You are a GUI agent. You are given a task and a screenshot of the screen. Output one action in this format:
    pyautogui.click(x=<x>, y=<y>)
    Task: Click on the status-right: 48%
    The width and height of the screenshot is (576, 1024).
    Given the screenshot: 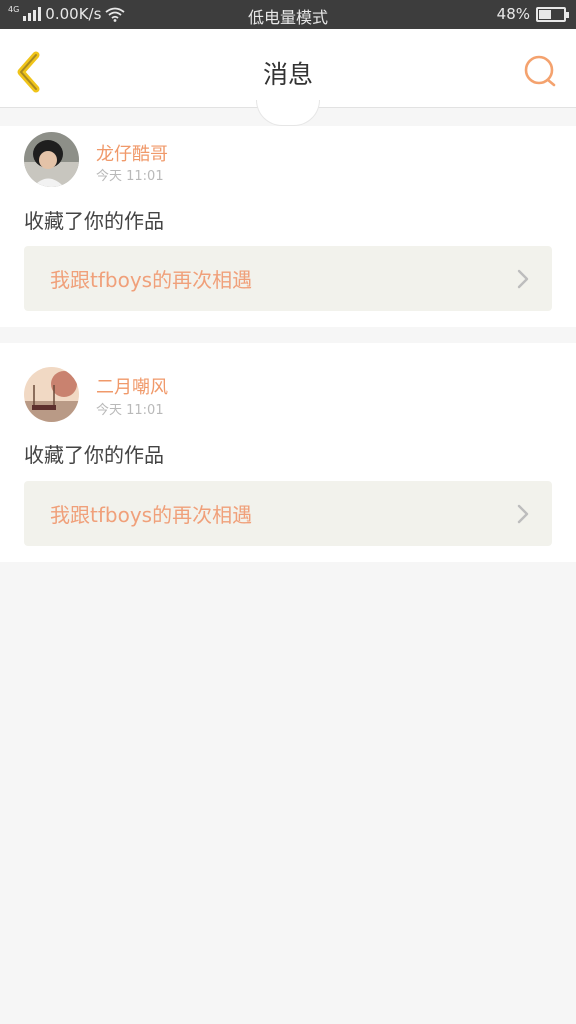 What is the action you would take?
    pyautogui.click(x=532, y=14)
    